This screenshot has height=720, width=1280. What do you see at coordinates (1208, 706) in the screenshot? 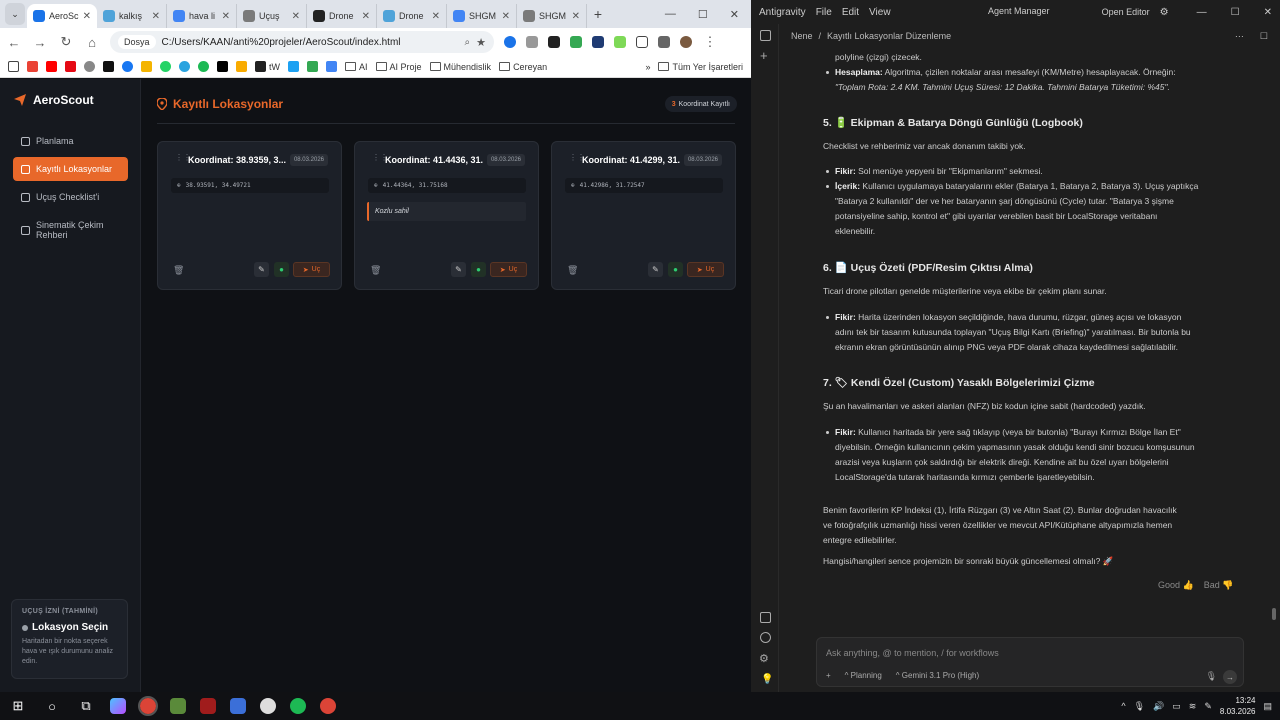
I see `pen-icon: ✎` at bounding box center [1208, 706].